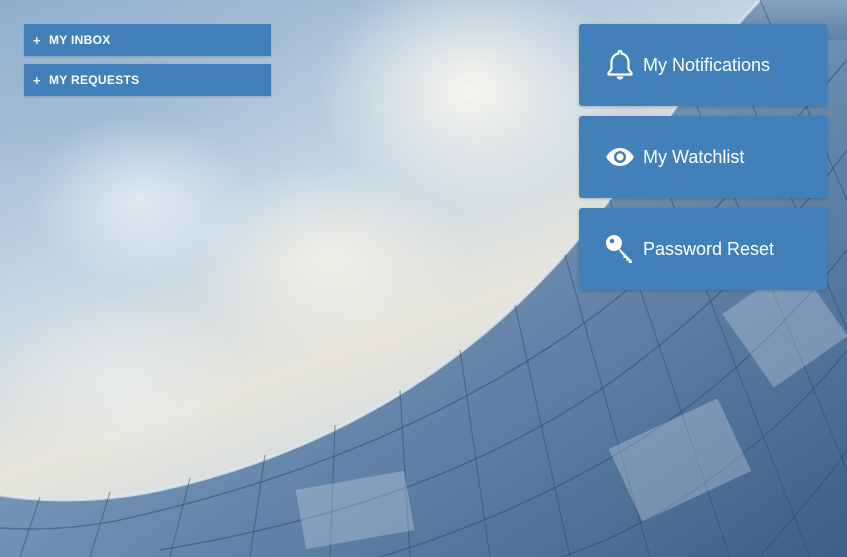 This screenshot has height=557, width=847. Describe the element at coordinates (620, 64) in the screenshot. I see `bell-icon` at that location.